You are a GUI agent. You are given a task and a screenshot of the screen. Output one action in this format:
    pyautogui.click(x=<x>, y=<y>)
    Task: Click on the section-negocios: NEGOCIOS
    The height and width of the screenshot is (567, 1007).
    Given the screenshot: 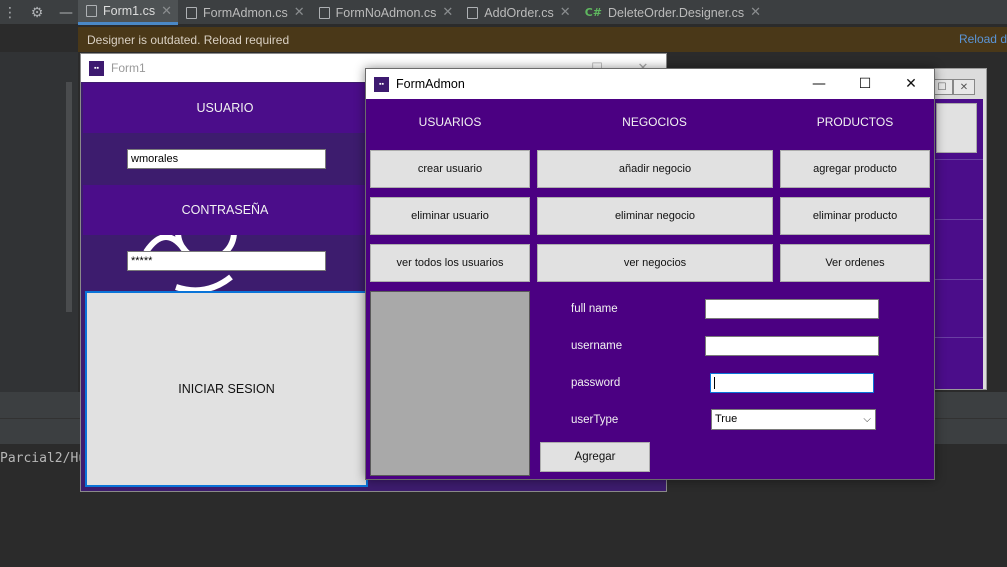 What is the action you would take?
    pyautogui.click(x=654, y=122)
    